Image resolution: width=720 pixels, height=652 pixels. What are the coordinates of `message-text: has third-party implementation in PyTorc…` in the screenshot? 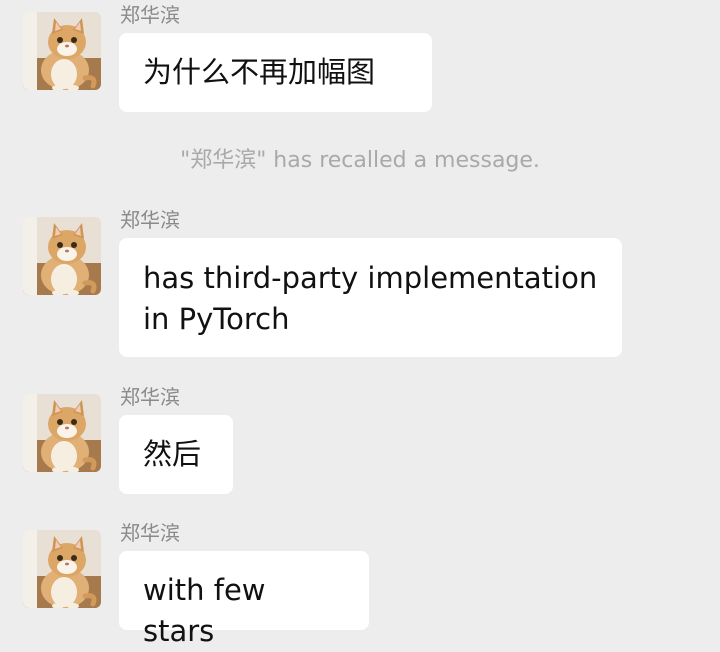 It's located at (370, 298).